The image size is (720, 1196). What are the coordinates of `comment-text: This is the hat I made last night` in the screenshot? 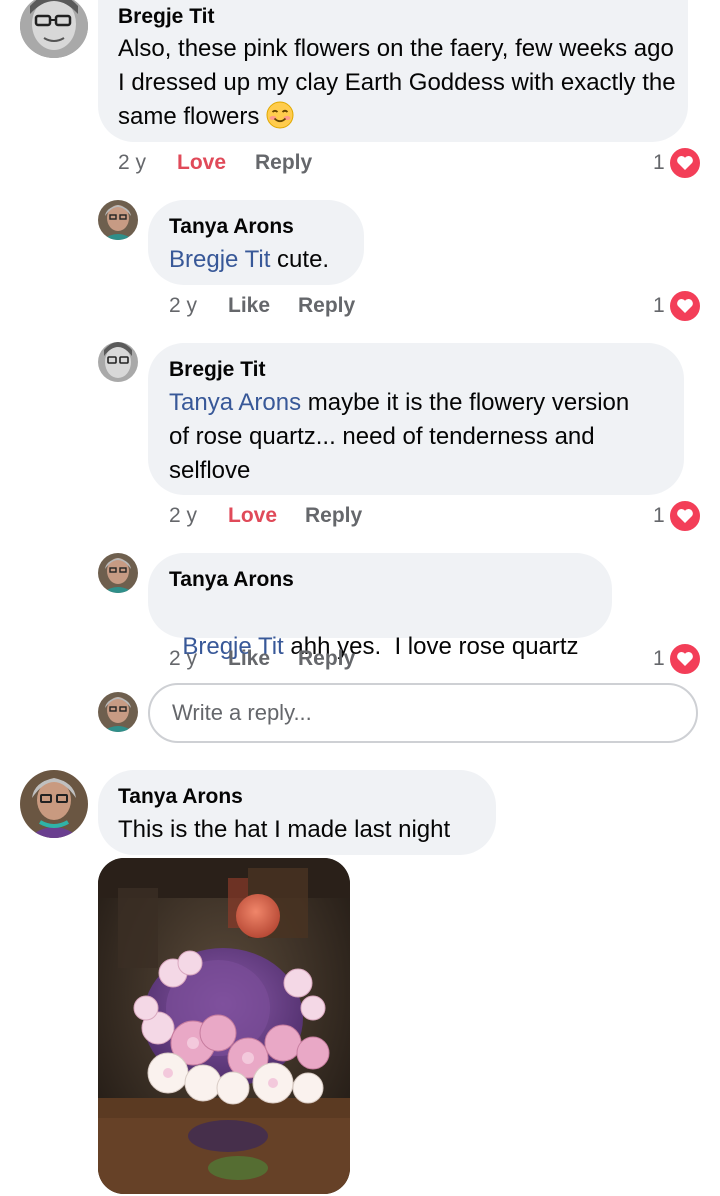 It's located at (284, 829).